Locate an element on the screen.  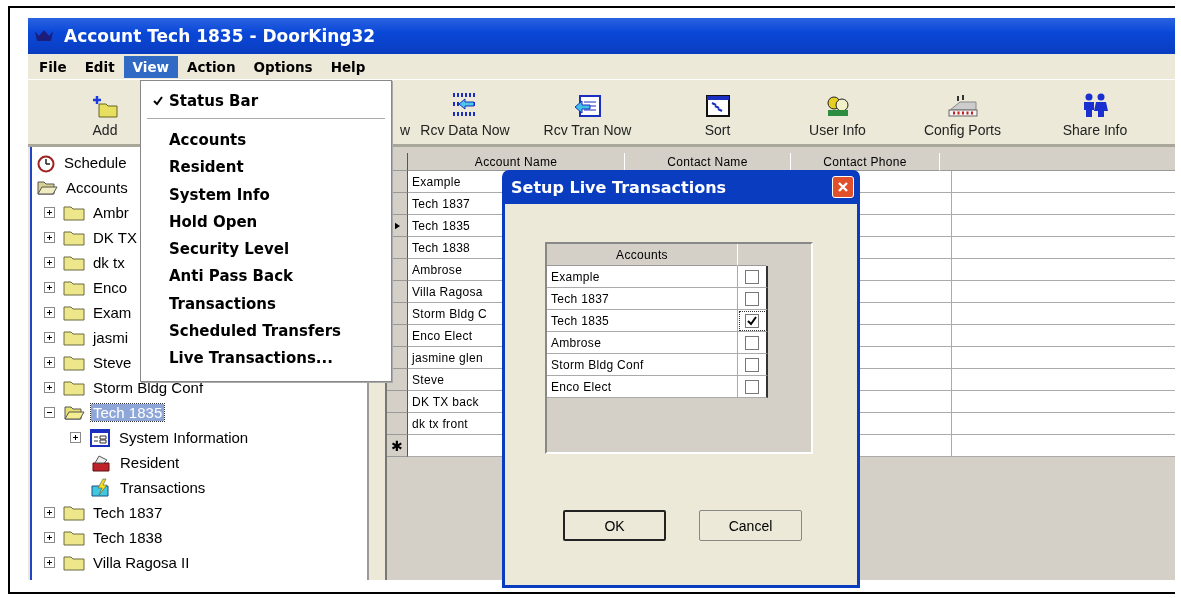
menu-item: Edit is located at coordinates (99, 66).